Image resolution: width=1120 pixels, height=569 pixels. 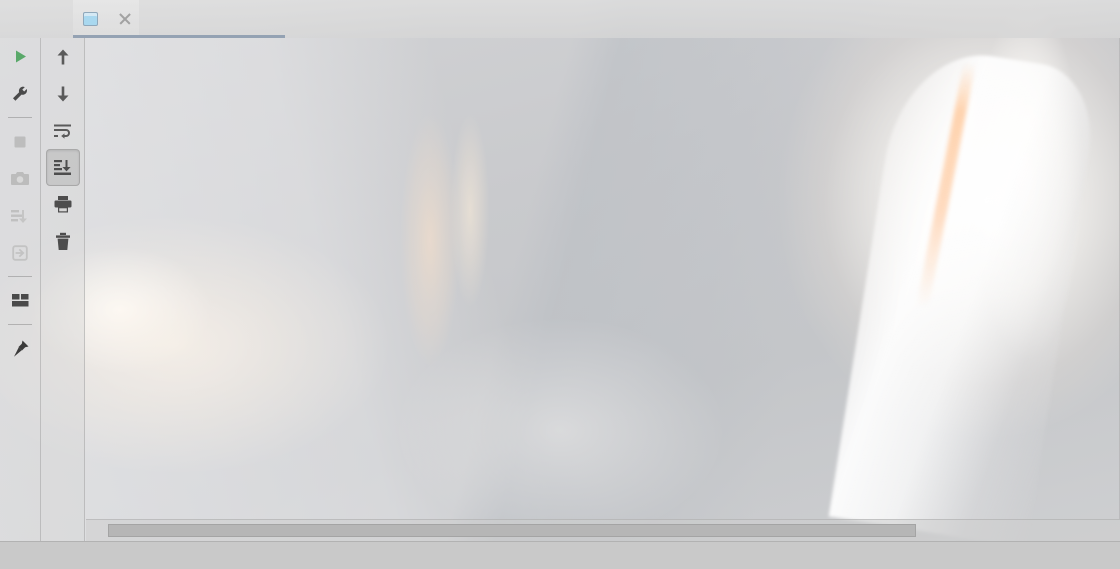 I want to click on stop-button, so click(x=20, y=141).